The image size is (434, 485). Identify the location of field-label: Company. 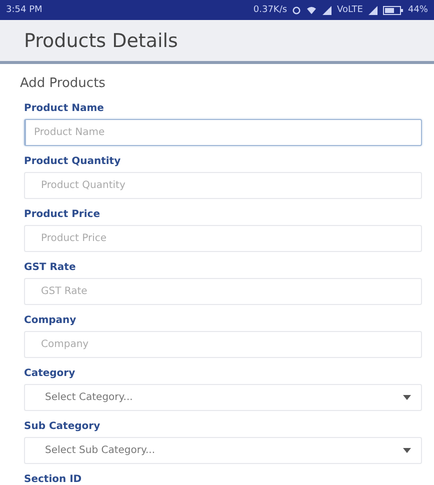
(51, 320).